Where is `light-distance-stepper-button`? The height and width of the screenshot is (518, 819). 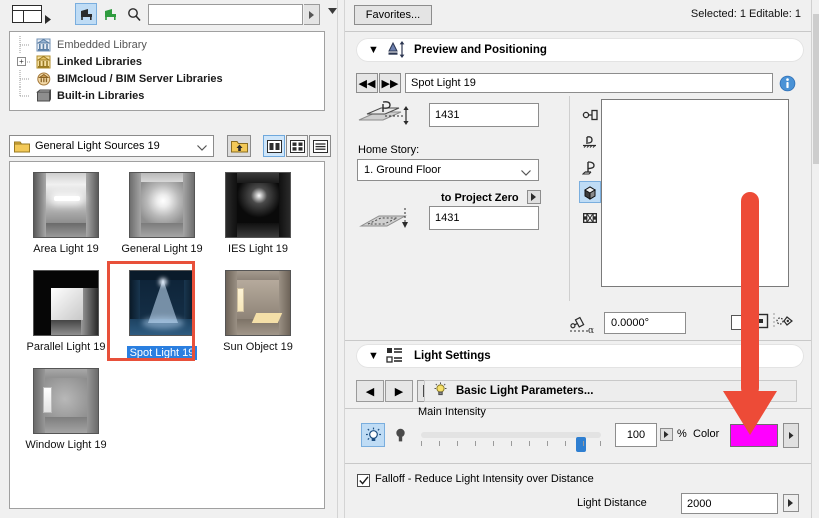 light-distance-stepper-button is located at coordinates (791, 503).